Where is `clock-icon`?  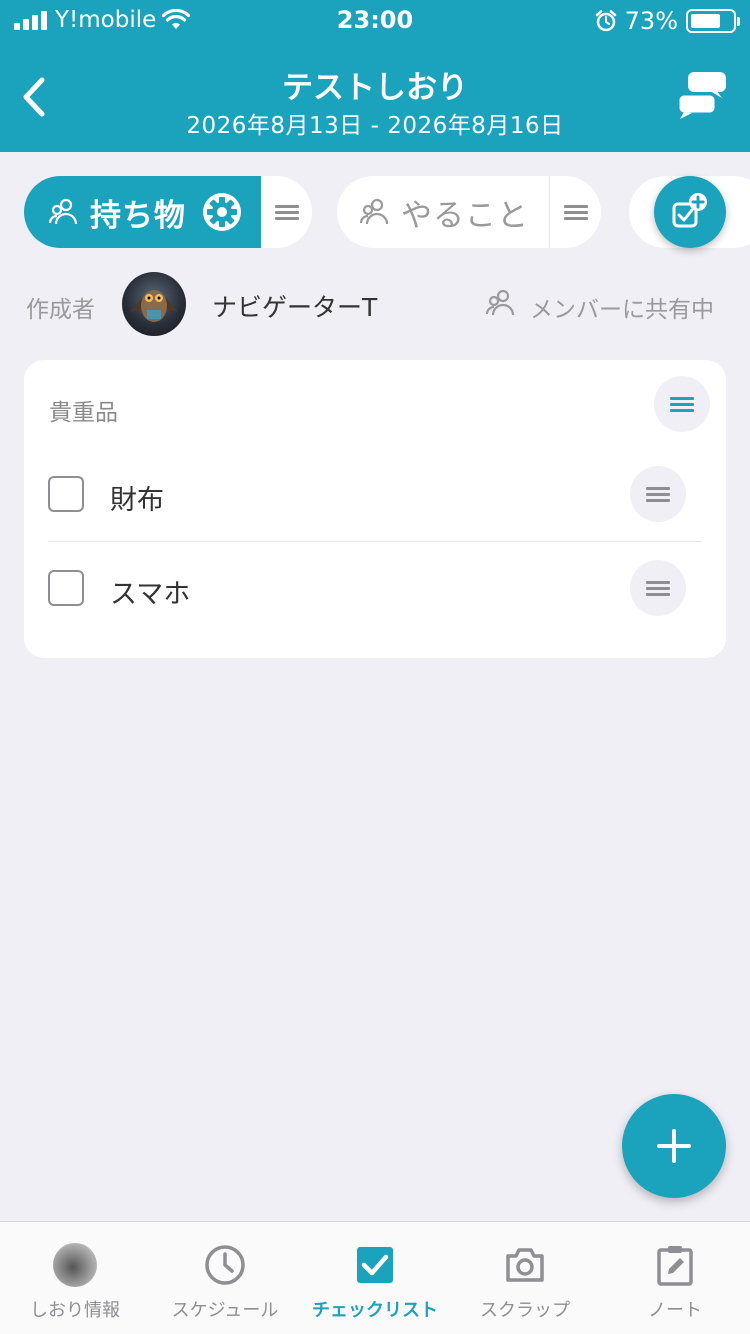 clock-icon is located at coordinates (225, 1265).